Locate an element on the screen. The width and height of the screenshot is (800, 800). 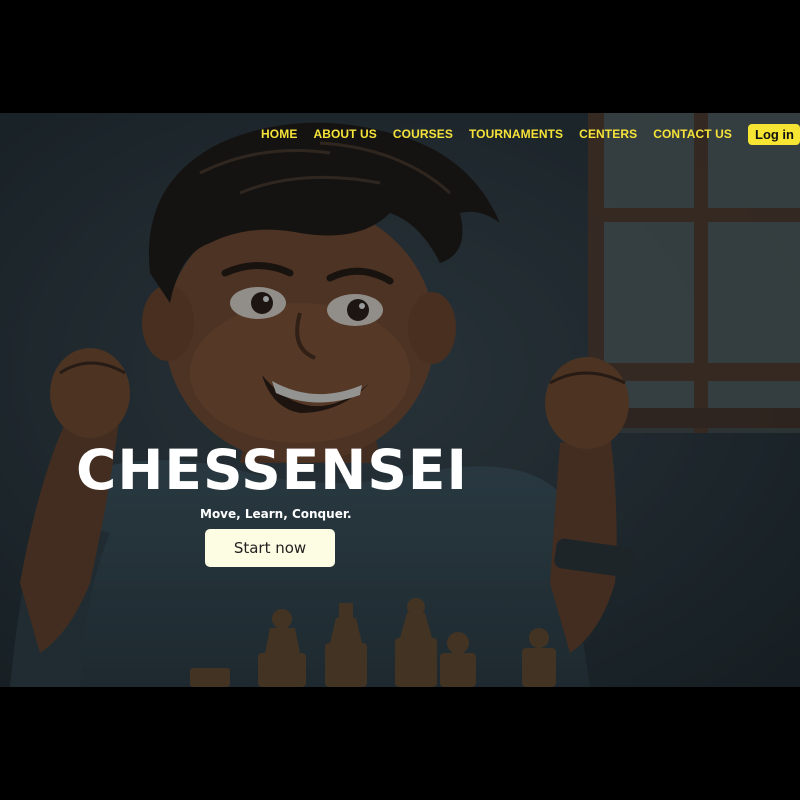
nav-home-link: HOME is located at coordinates (279, 134).